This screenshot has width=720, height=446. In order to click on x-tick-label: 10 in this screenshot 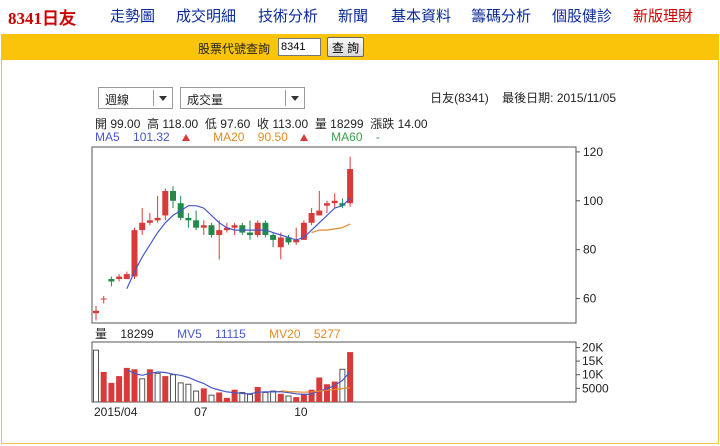, I will do `click(301, 412)`.